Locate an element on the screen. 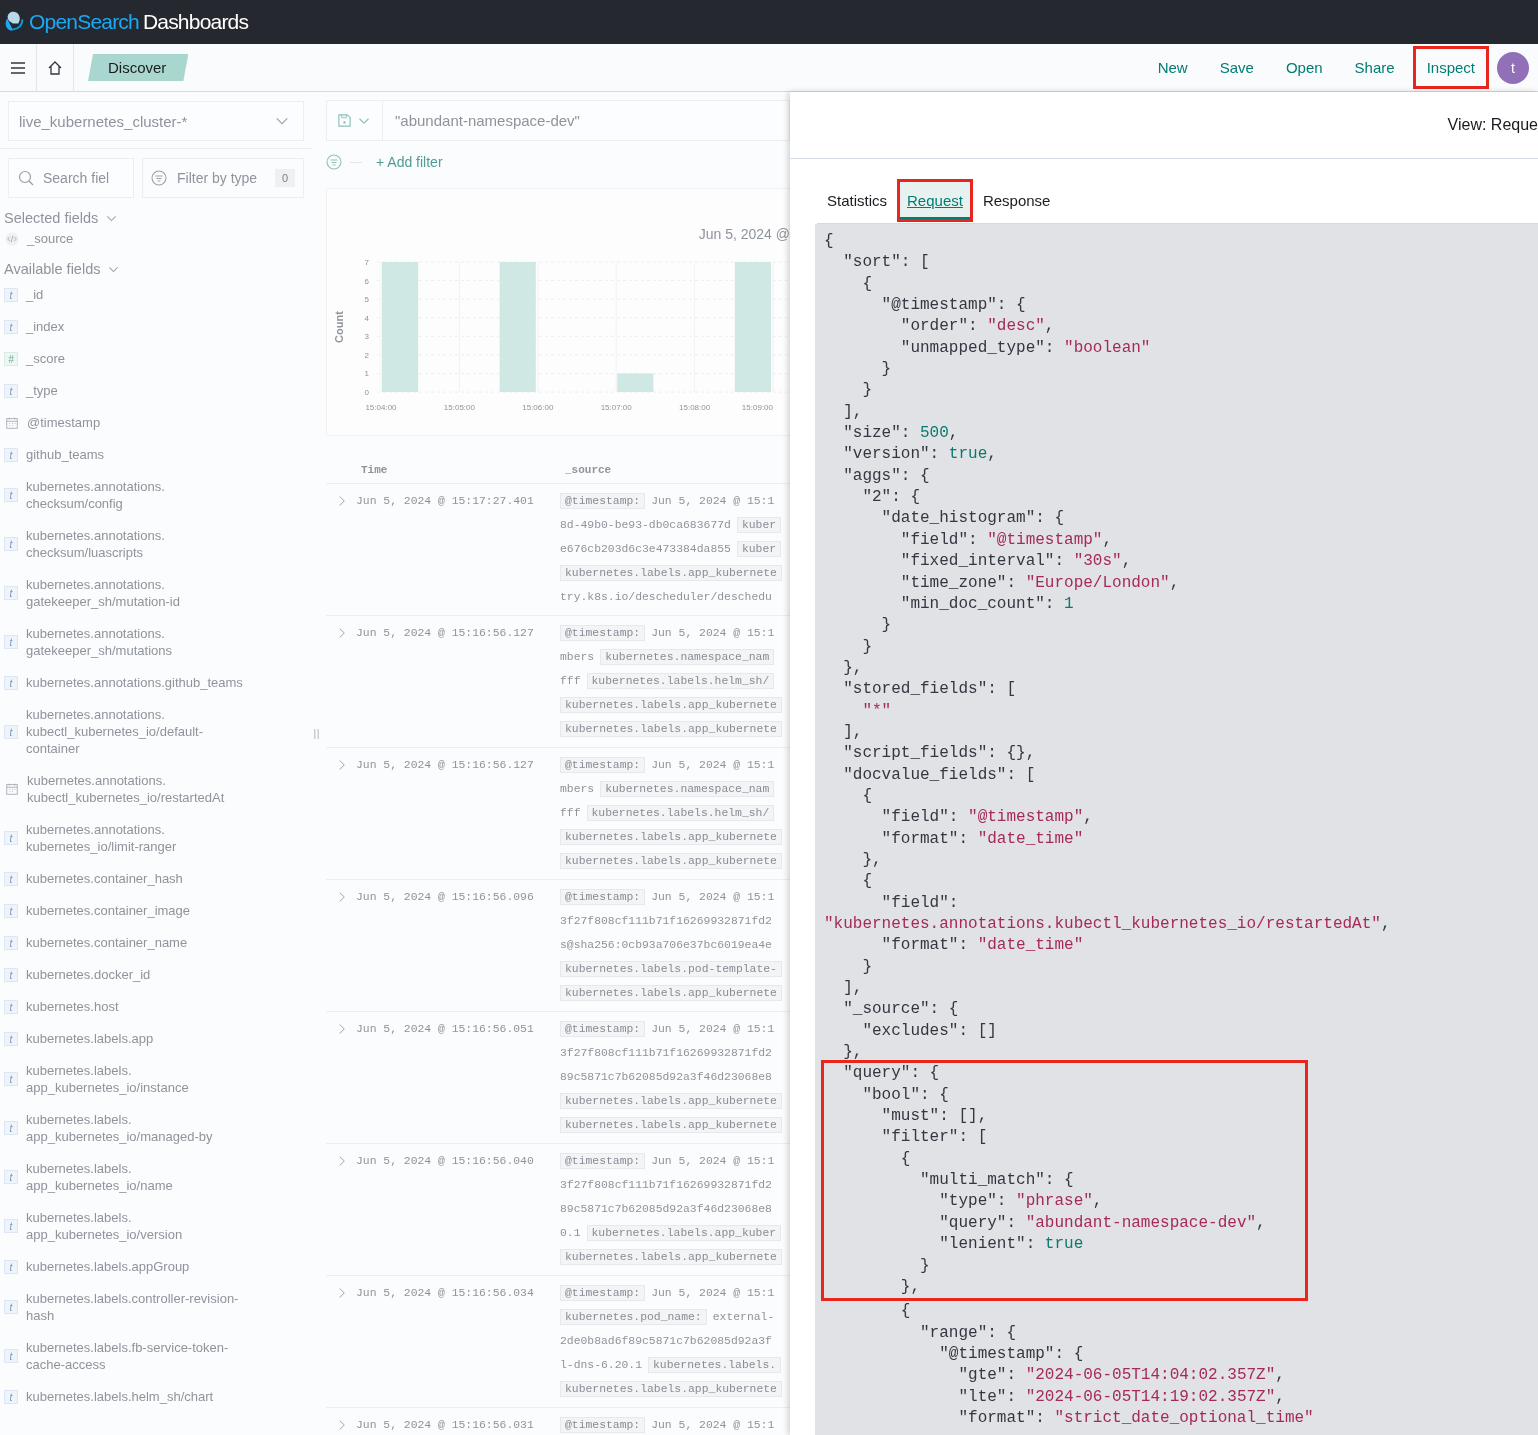 The height and width of the screenshot is (1435, 1538). field-name: kubernetes.host is located at coordinates (141, 1006).